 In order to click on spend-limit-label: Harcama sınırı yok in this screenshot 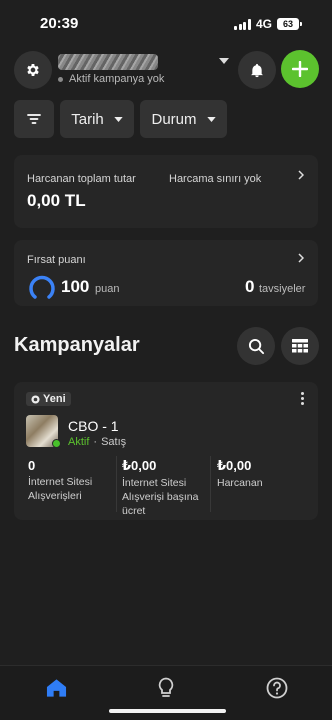, I will do `click(215, 179)`.